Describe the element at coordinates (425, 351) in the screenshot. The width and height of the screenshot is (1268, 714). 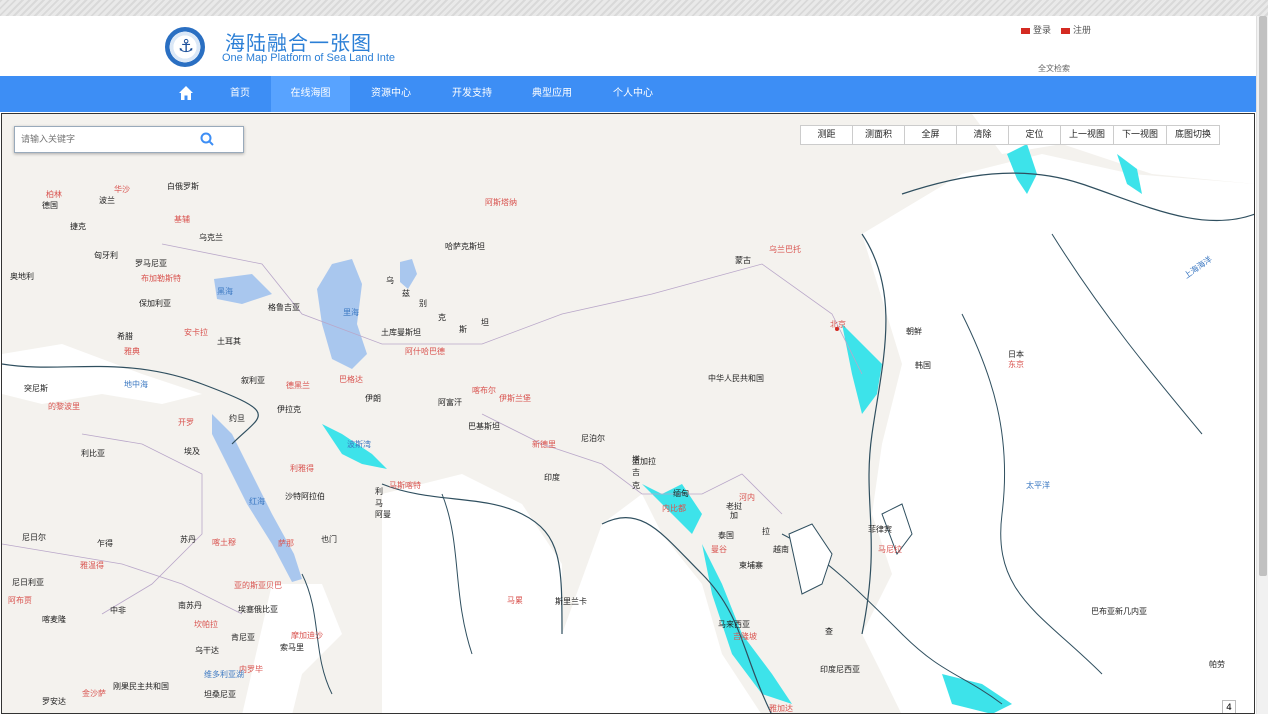
I see `map-label: 阿什哈巴德` at that location.